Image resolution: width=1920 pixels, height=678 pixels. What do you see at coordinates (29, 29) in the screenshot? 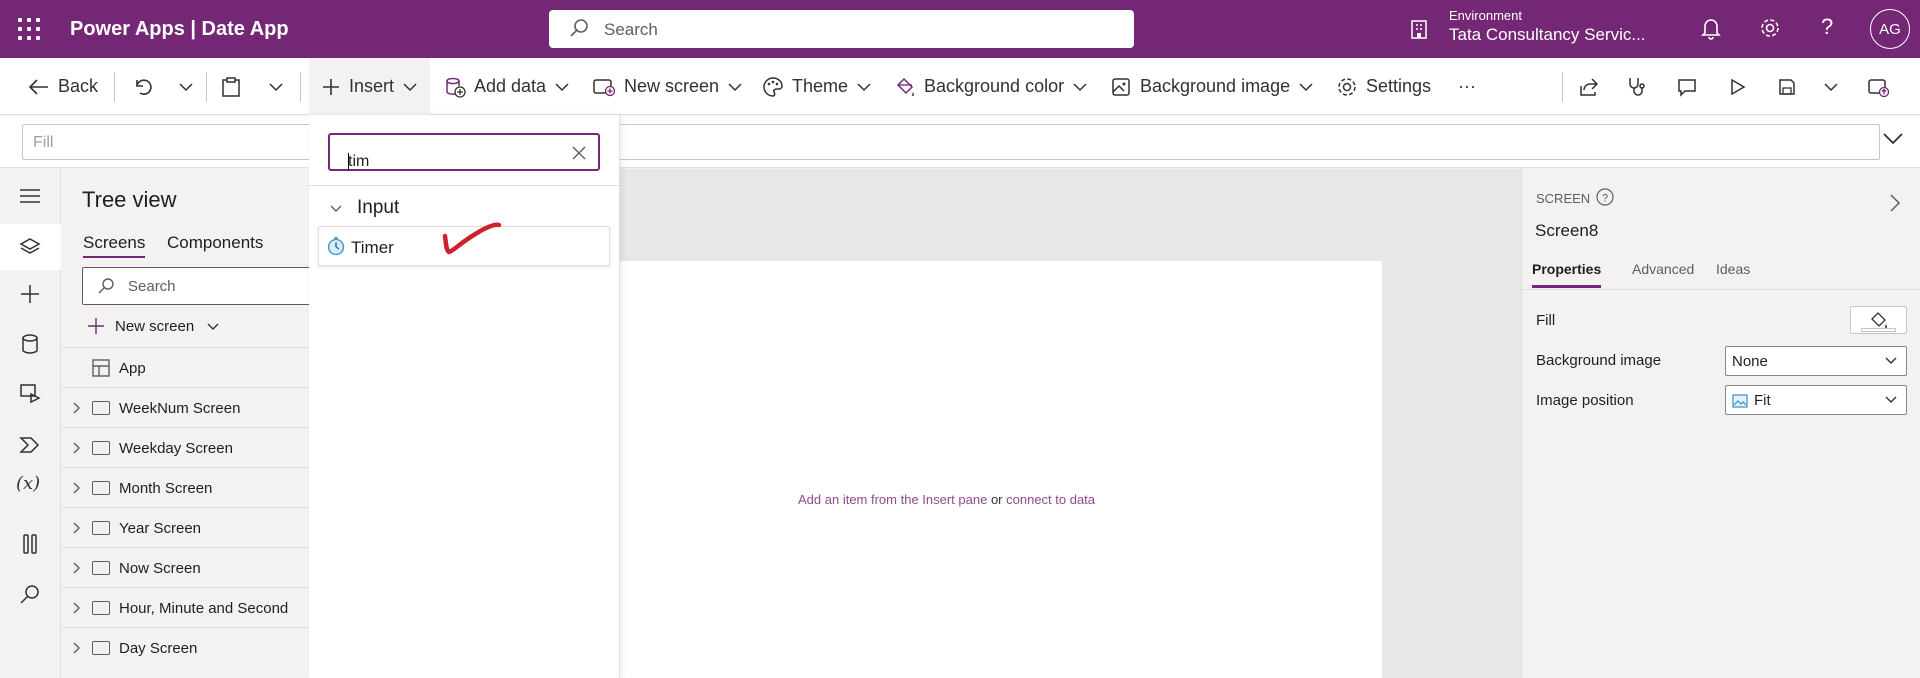
I see `app-launcher-icon` at bounding box center [29, 29].